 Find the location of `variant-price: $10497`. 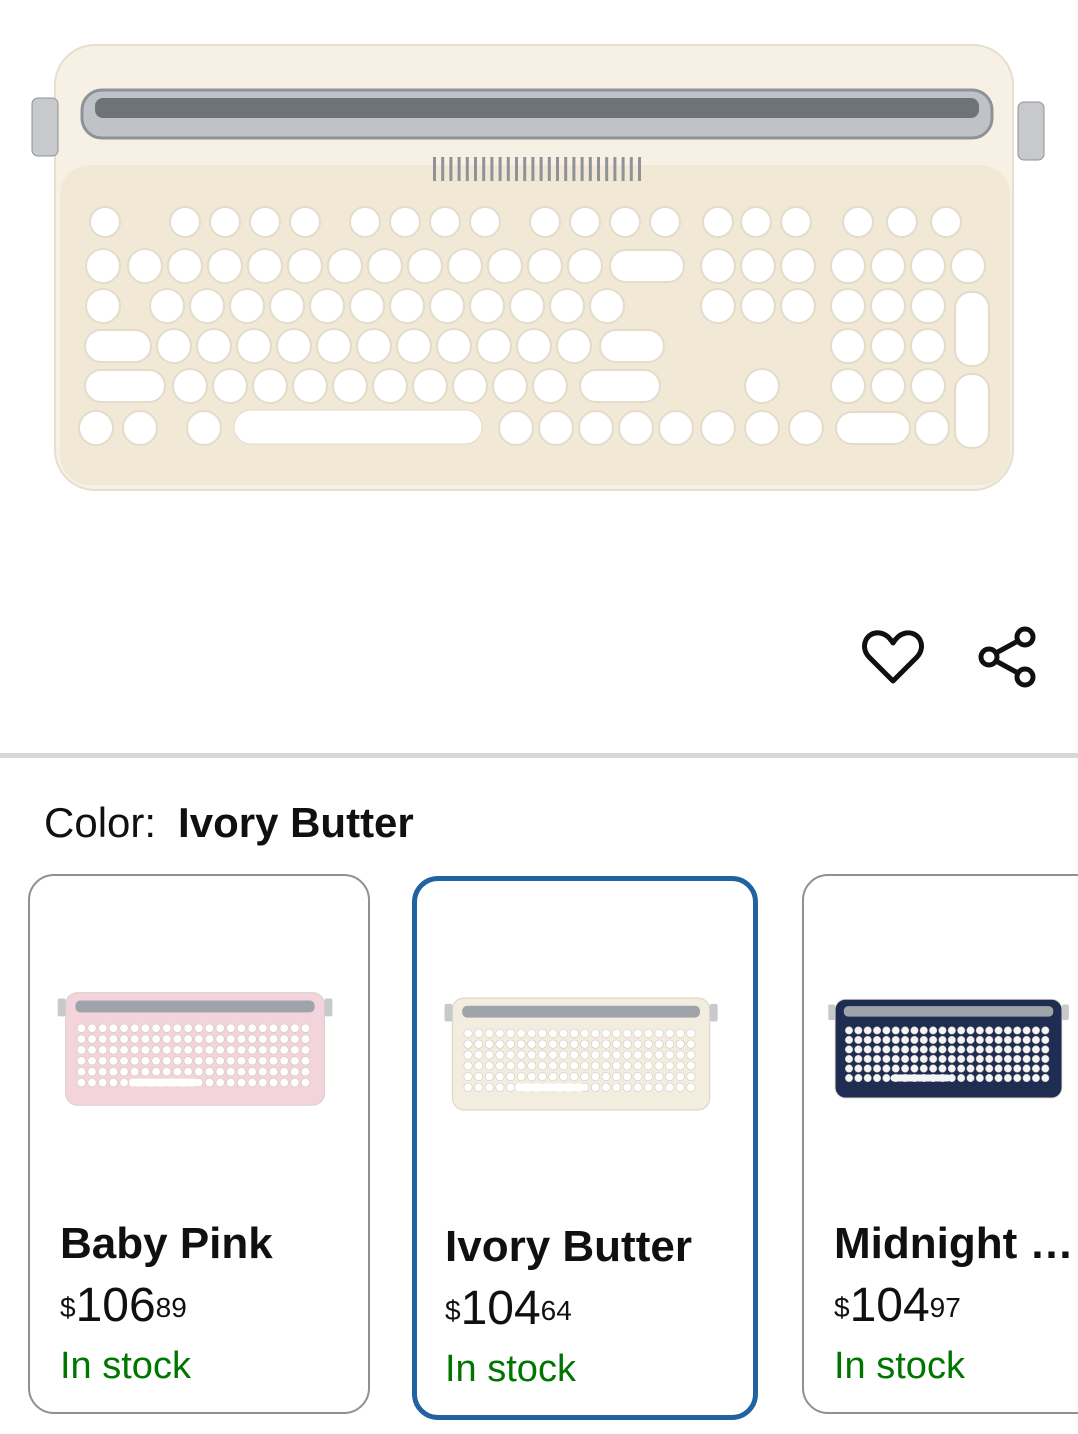

variant-price: $10497 is located at coordinates (897, 1306).